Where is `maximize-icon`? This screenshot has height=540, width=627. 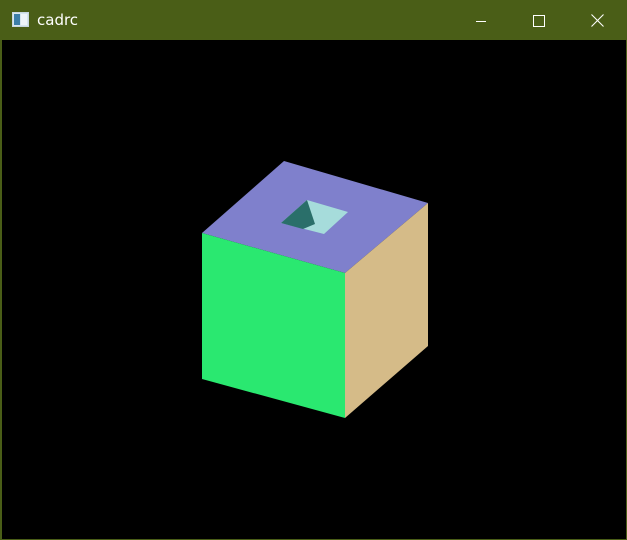
maximize-icon is located at coordinates (539, 20).